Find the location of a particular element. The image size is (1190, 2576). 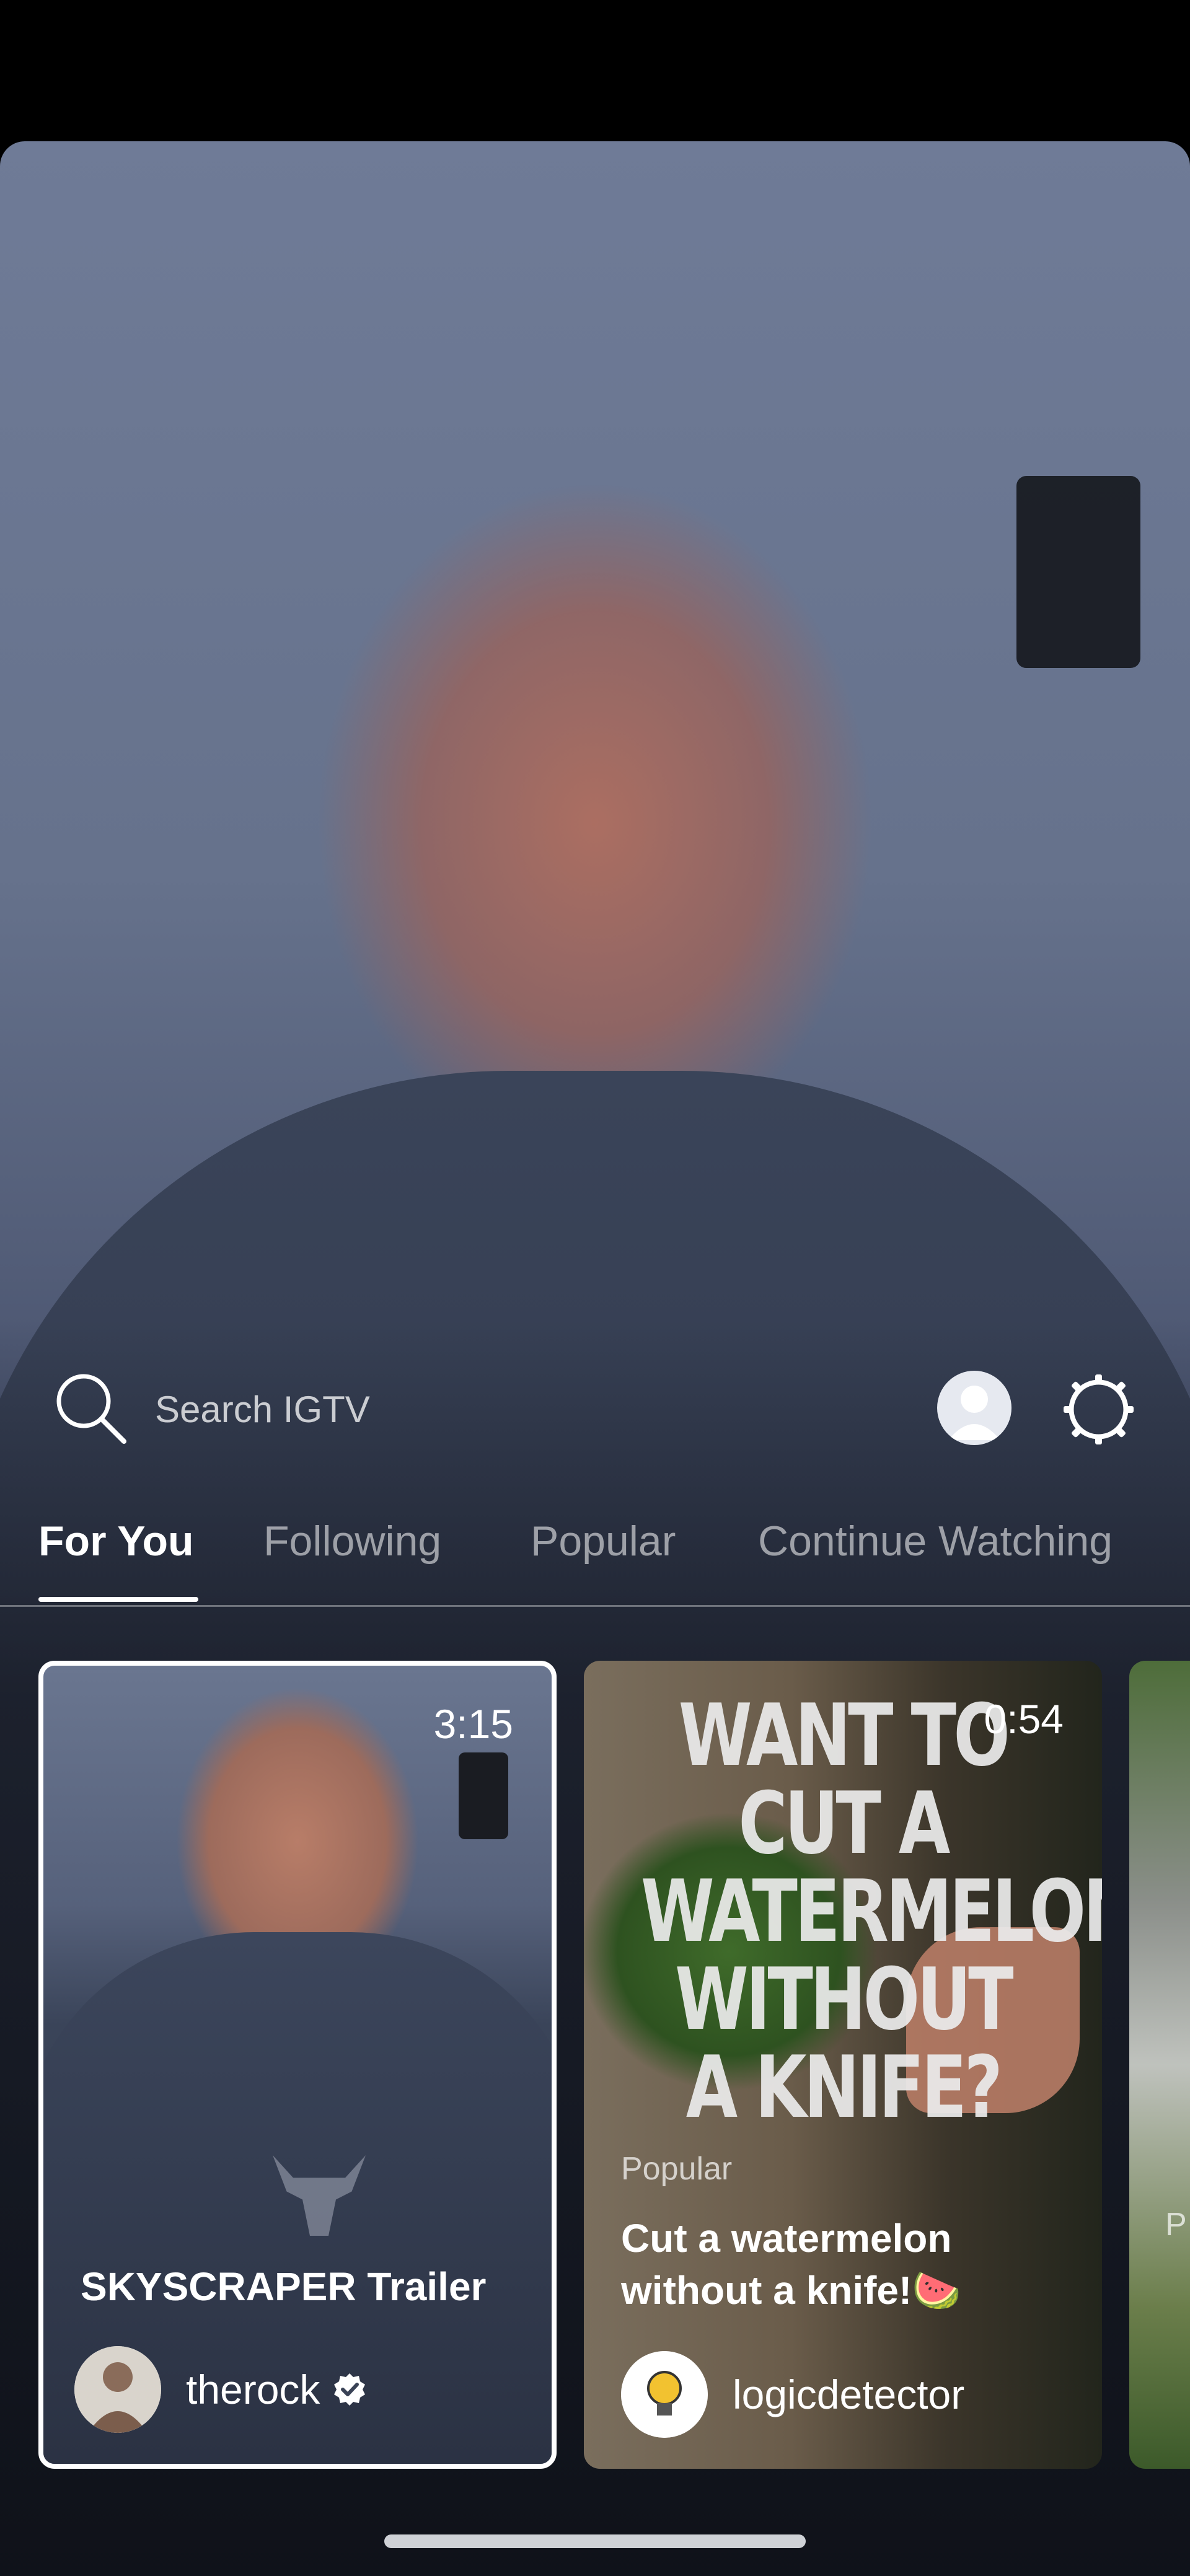

channel-name: logicdetector is located at coordinates (848, 2394).